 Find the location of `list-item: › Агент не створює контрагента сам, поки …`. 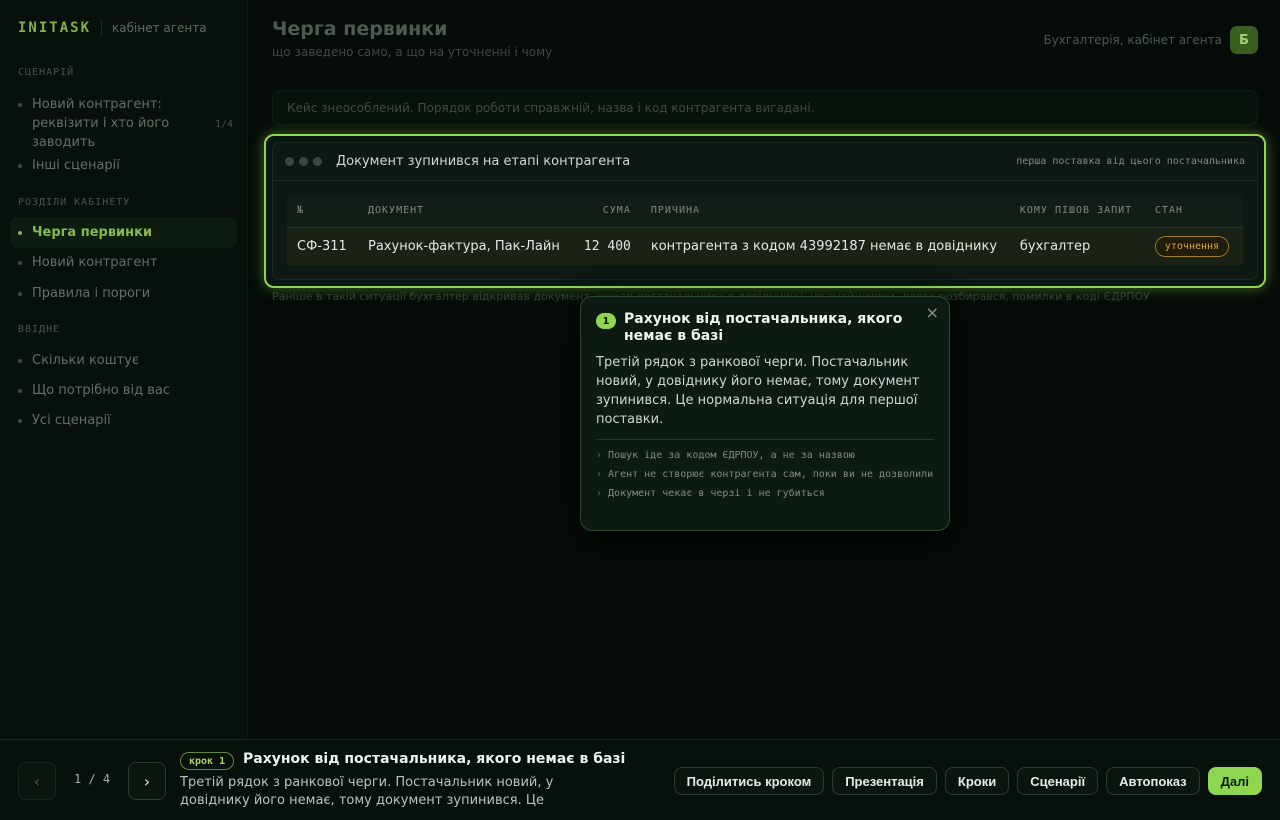

list-item: › Агент не створює контрагента сам, поки … is located at coordinates (765, 474).